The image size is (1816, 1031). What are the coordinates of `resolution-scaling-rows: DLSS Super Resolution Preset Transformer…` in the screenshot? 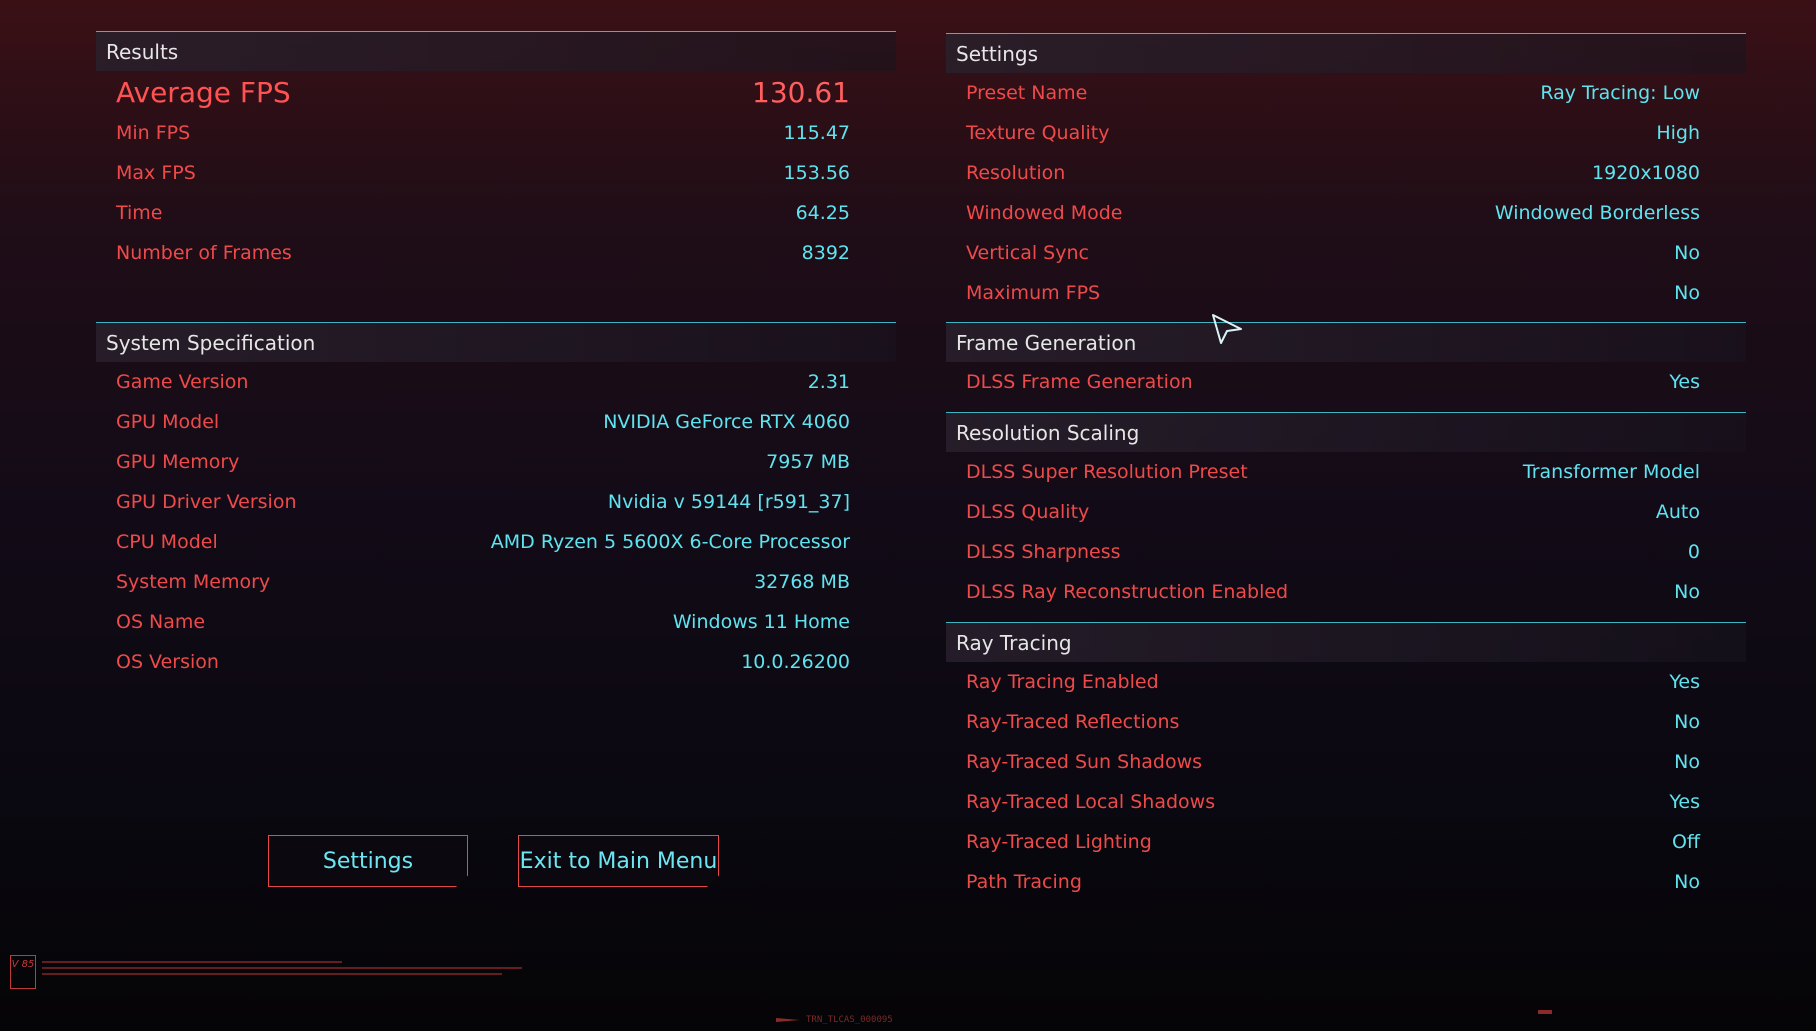 It's located at (1346, 532).